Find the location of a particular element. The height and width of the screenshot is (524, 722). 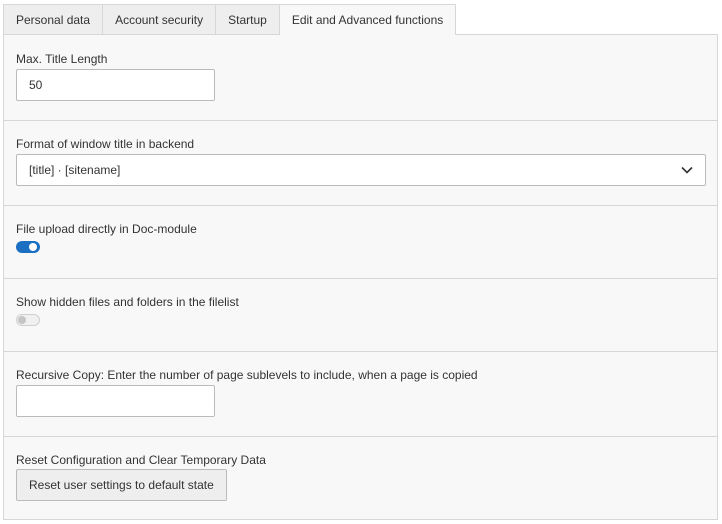

section-file-upload-doc-module: File upload directly in Doc-module is located at coordinates (360, 242).